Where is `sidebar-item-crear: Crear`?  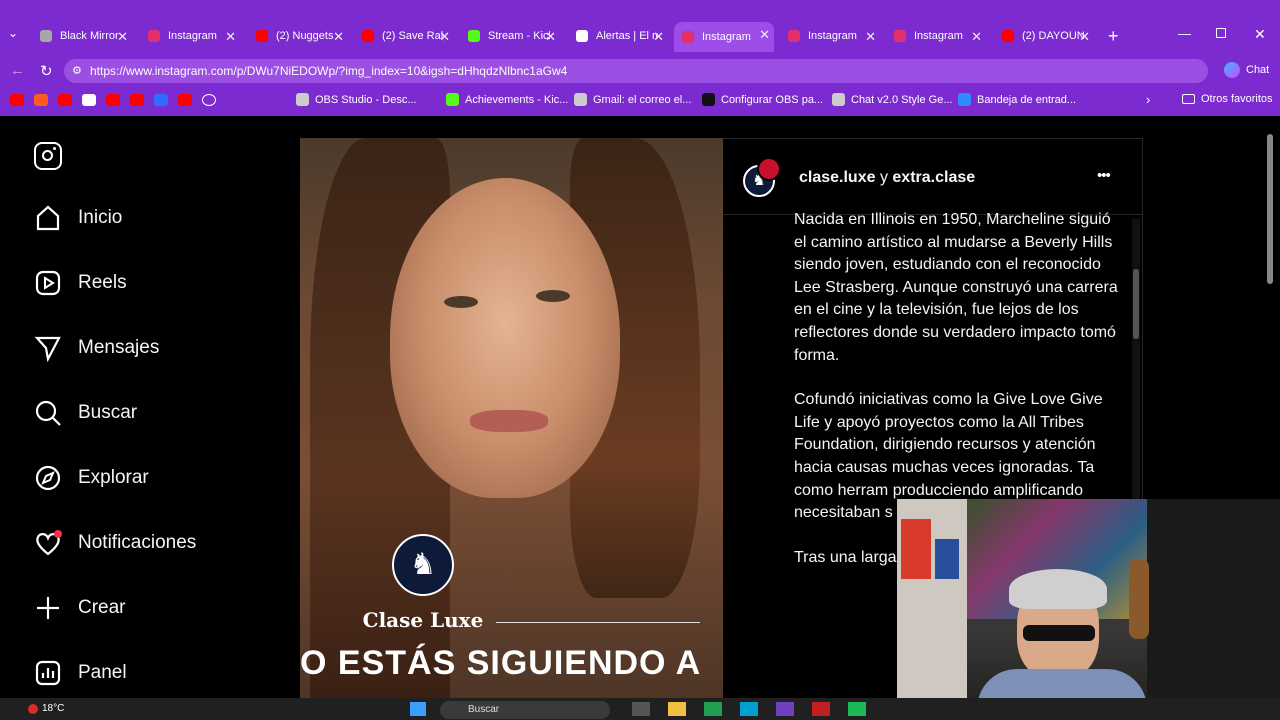 sidebar-item-crear: Crear is located at coordinates (80, 608).